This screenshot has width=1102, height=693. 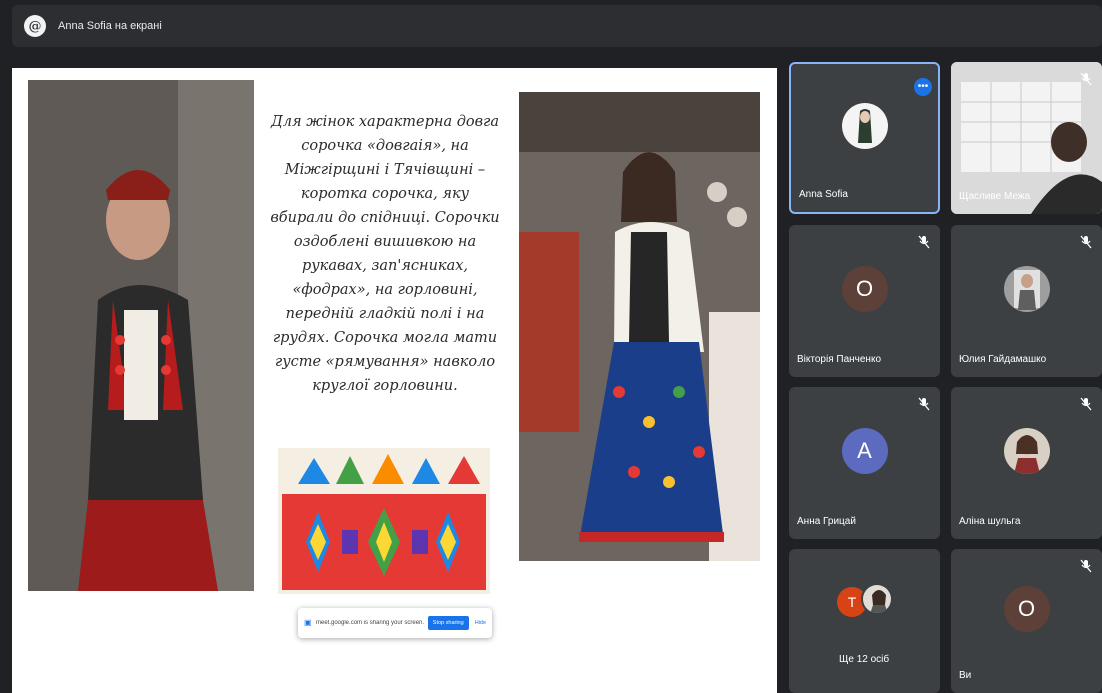 What do you see at coordinates (839, 359) in the screenshot?
I see `participant-name: Вікторія Панченко` at bounding box center [839, 359].